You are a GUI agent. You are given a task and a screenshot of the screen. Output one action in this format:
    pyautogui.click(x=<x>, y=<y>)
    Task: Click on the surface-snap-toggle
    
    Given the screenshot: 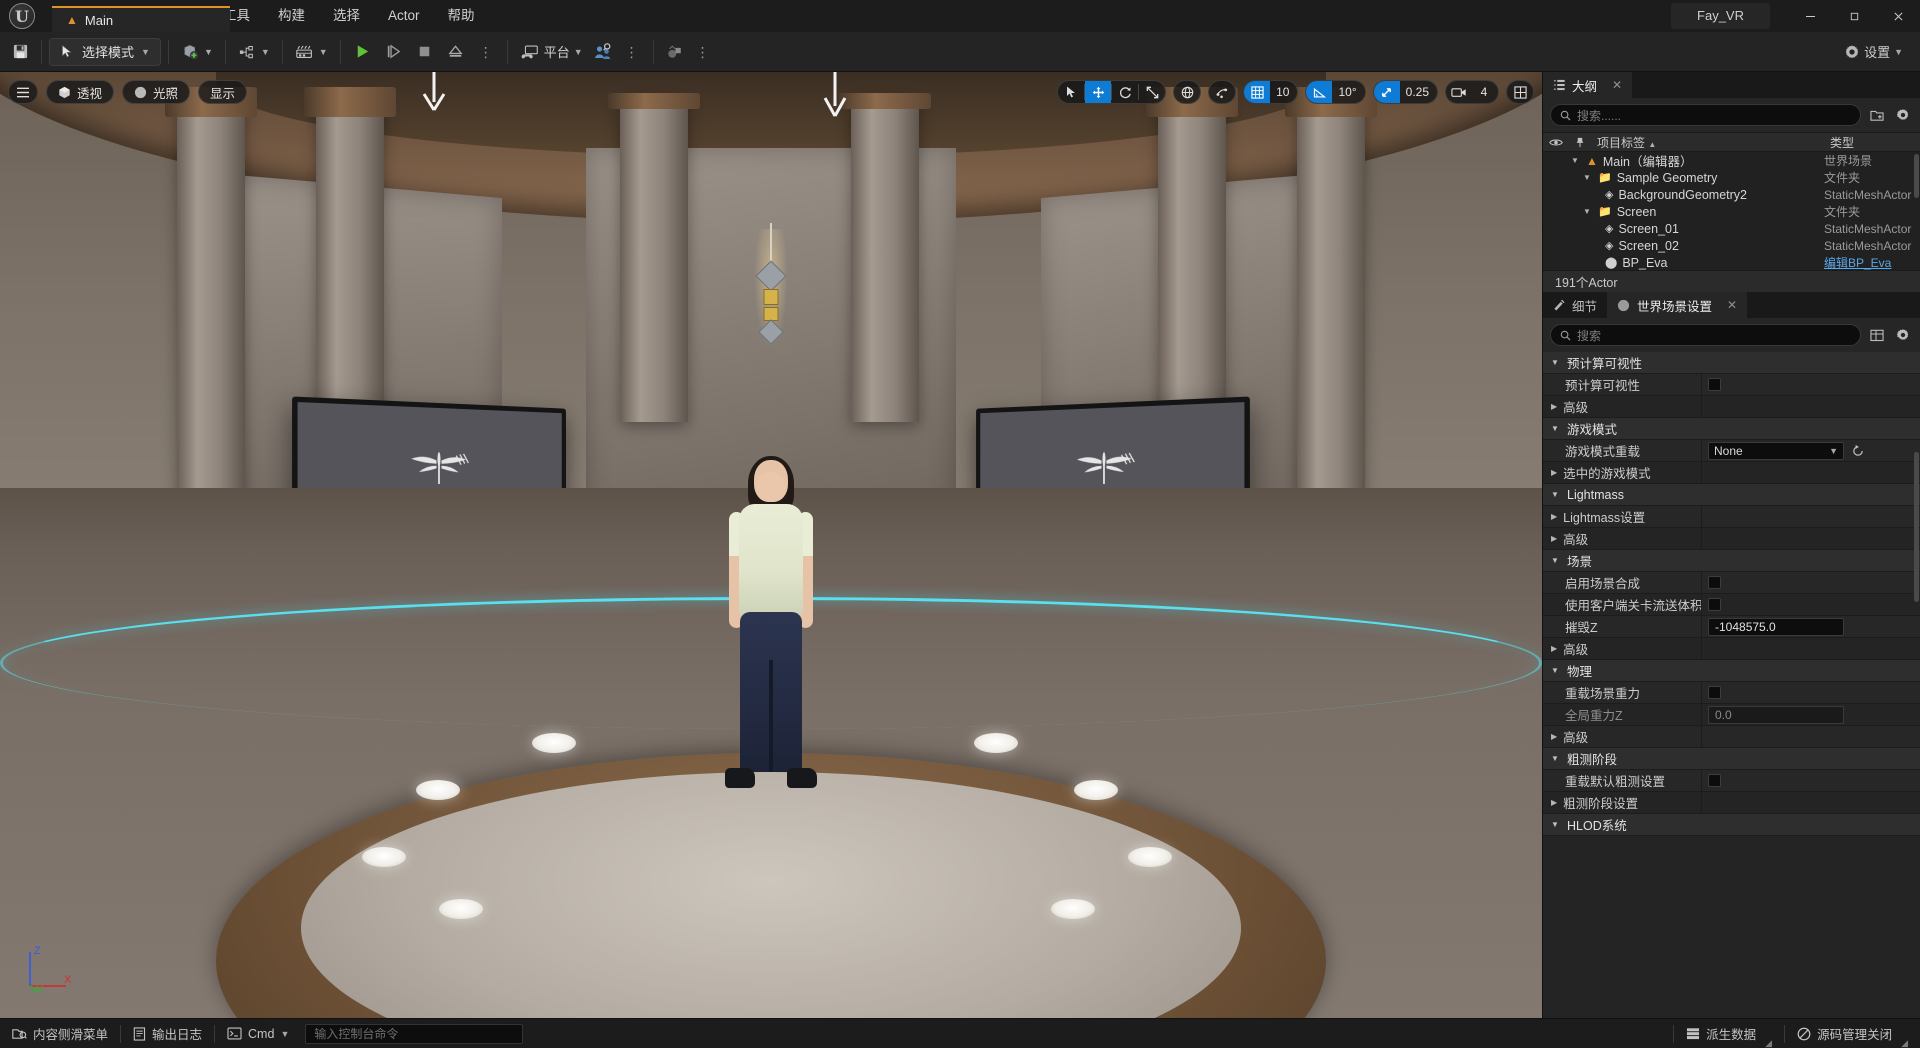 What is the action you would take?
    pyautogui.click(x=1222, y=92)
    